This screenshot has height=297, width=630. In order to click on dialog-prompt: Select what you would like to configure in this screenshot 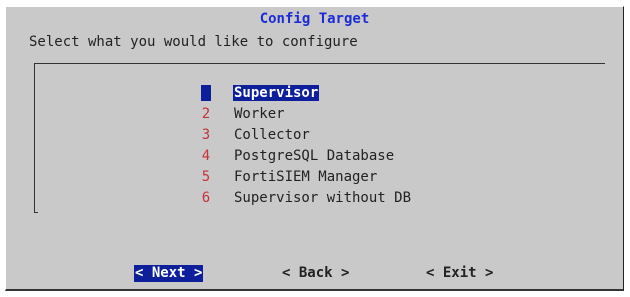, I will do `click(193, 42)`.